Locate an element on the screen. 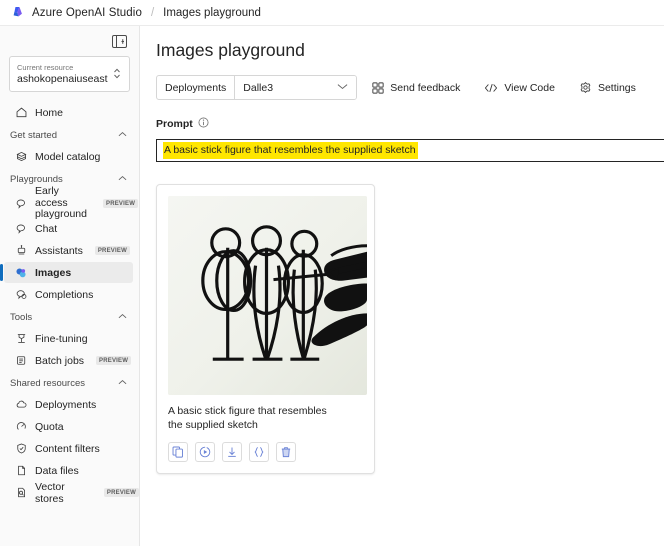 This screenshot has width=664, height=546. sidebar-item-fine-tuning: Fine-tuning is located at coordinates (69, 338).